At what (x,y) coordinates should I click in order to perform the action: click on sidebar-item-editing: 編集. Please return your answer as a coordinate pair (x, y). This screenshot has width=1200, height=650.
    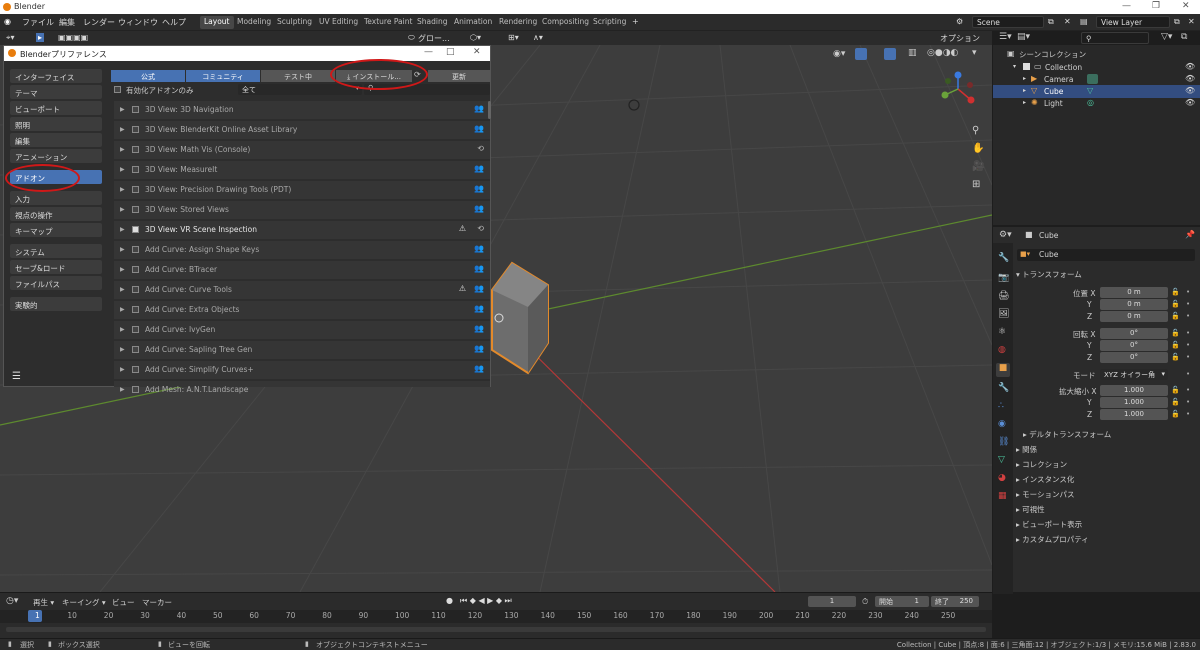
    Looking at the image, I should click on (56, 140).